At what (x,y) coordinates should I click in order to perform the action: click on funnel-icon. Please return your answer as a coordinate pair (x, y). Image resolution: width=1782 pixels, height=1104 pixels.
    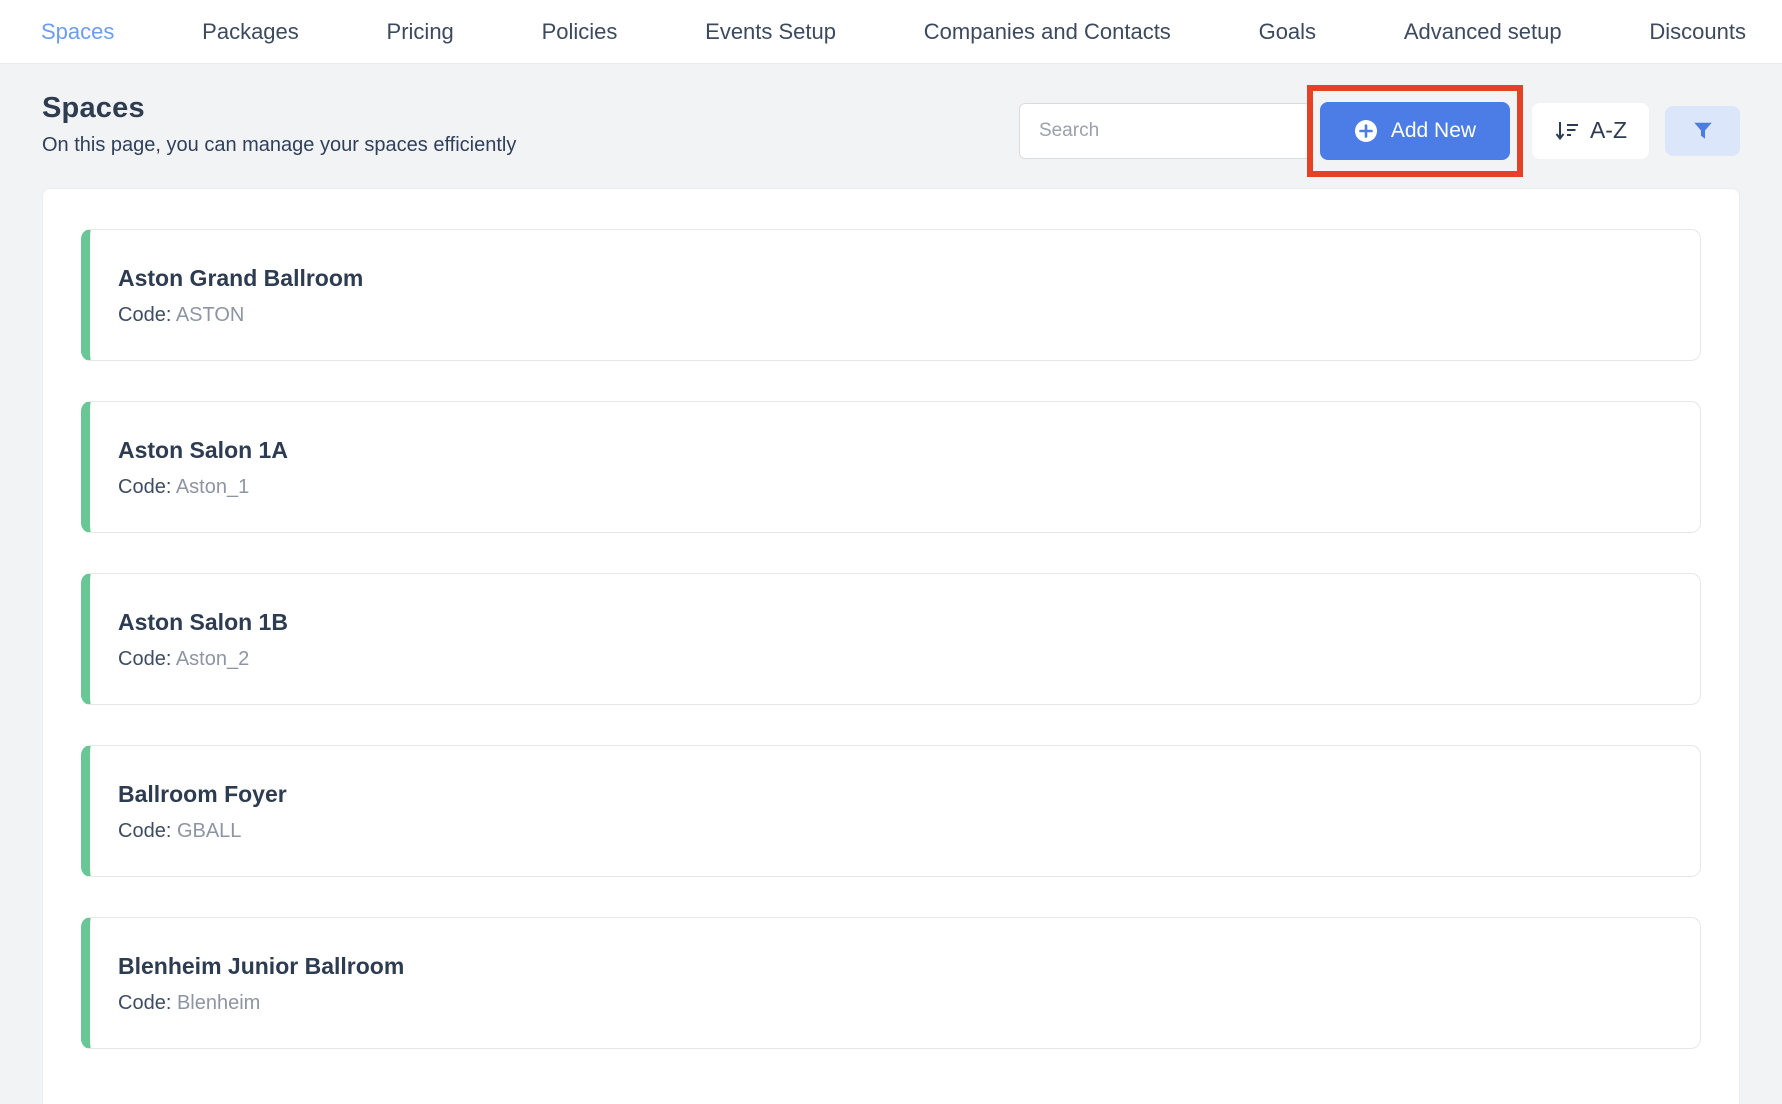
    Looking at the image, I should click on (1703, 131).